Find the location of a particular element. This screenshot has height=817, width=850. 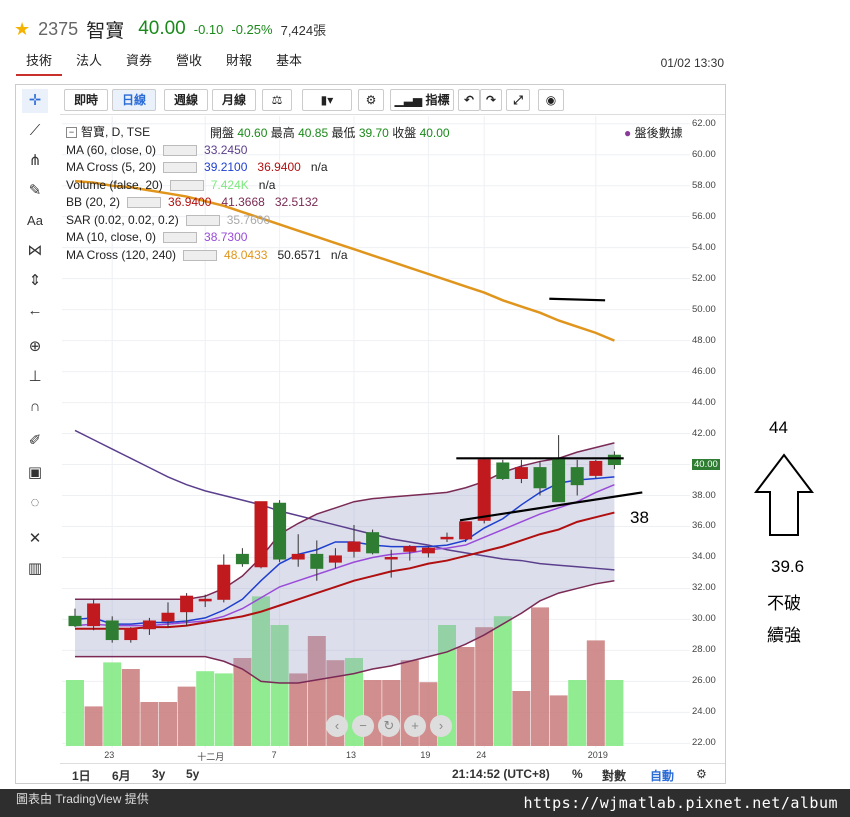

fullscreen-icon: ⤢ is located at coordinates (518, 100).